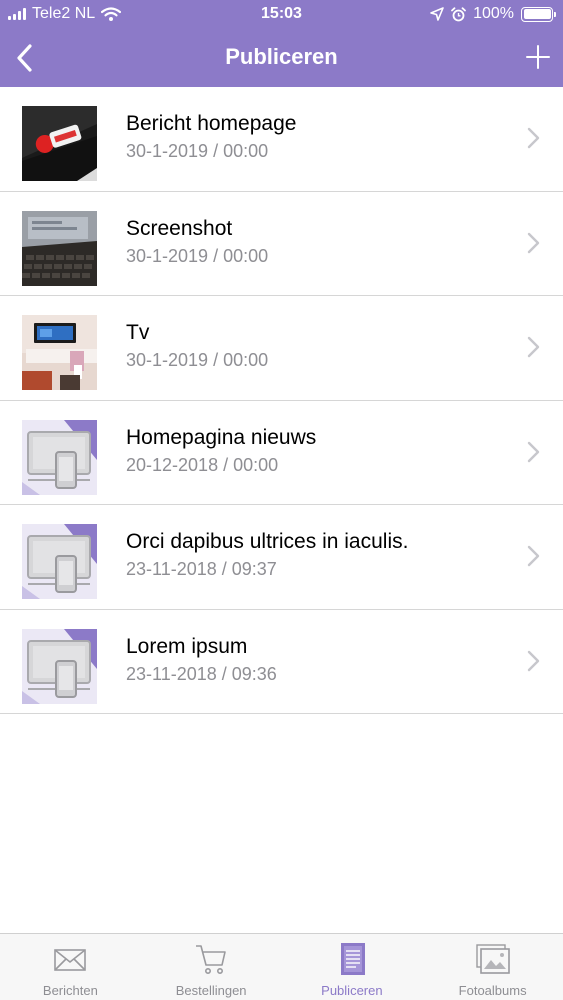 This screenshot has width=563, height=1000. What do you see at coordinates (352, 959) in the screenshot?
I see `document-icon` at bounding box center [352, 959].